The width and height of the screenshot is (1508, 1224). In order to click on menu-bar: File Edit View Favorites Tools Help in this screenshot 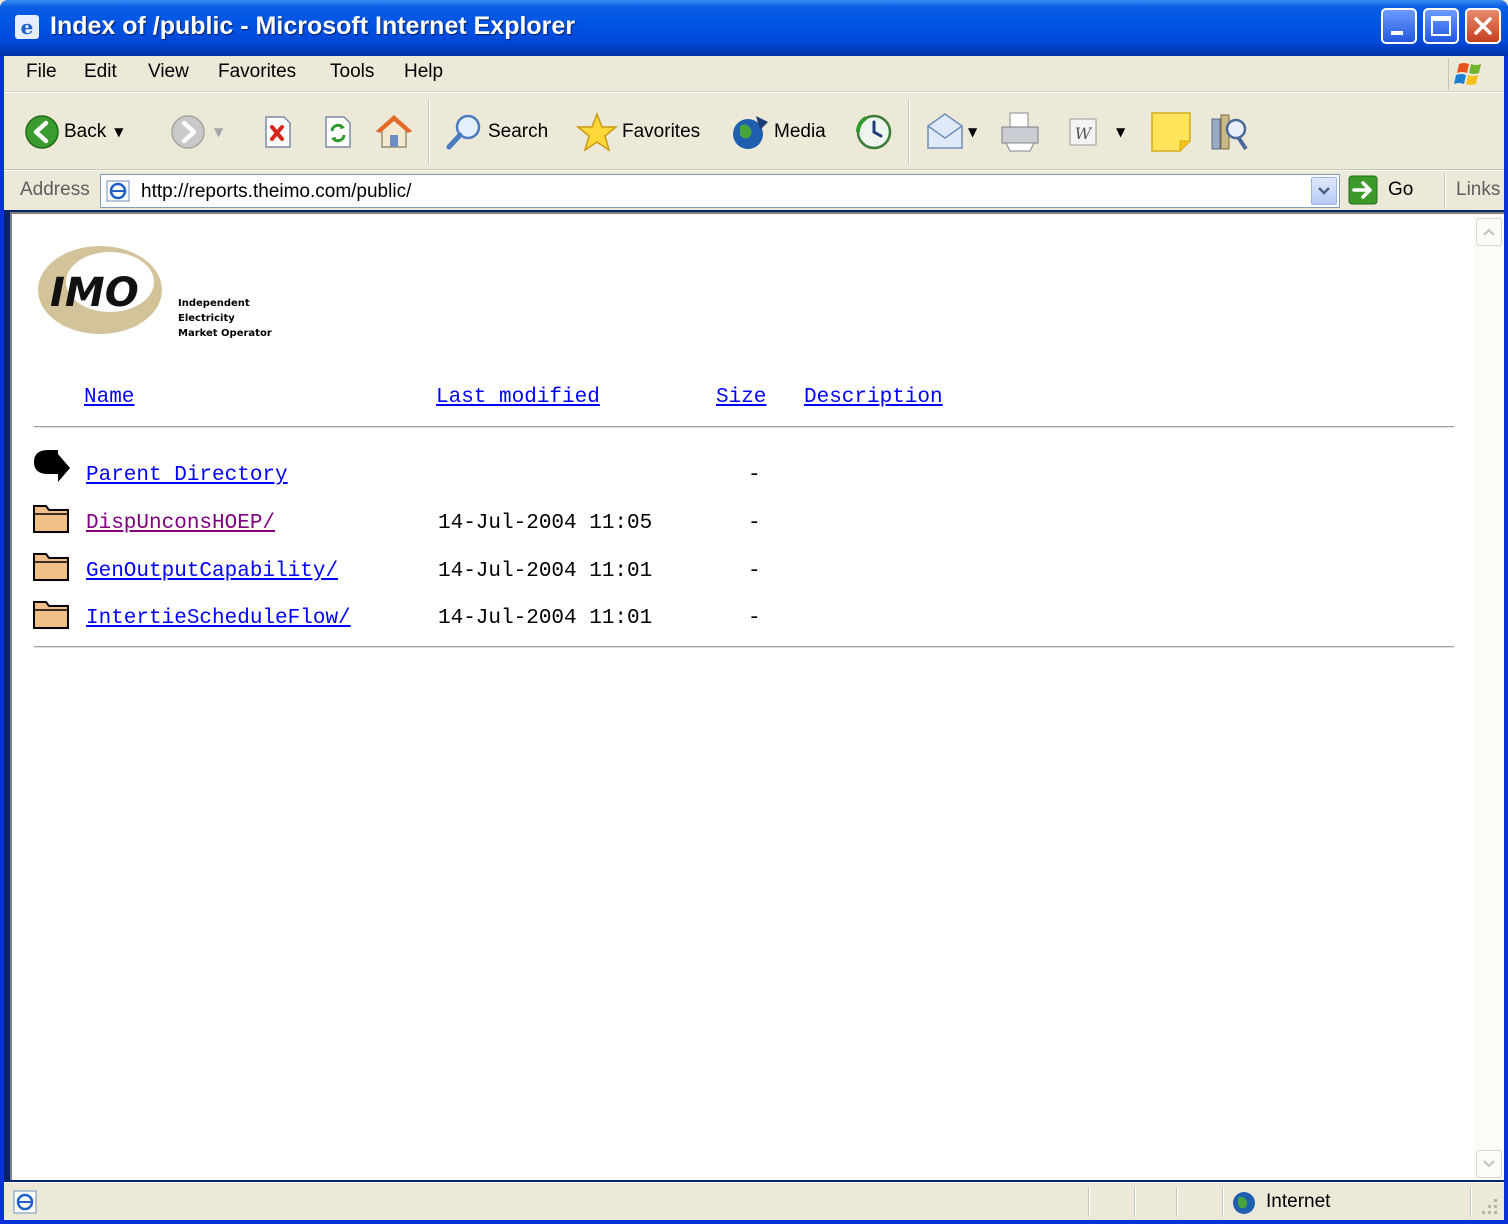, I will do `click(754, 74)`.